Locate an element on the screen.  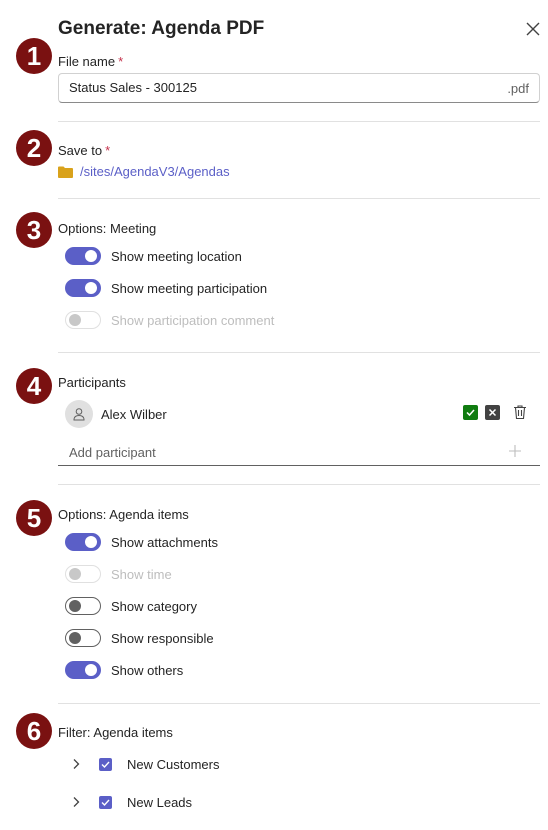
delete-participant-icon is located at coordinates (520, 412).